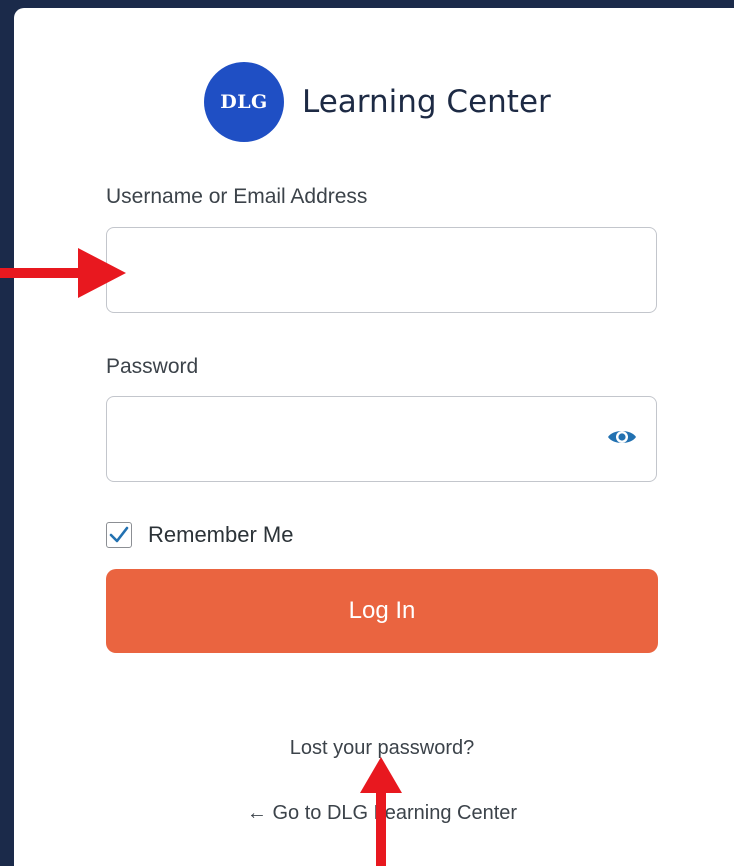 This screenshot has height=866, width=734. I want to click on checkmark-icon, so click(119, 534).